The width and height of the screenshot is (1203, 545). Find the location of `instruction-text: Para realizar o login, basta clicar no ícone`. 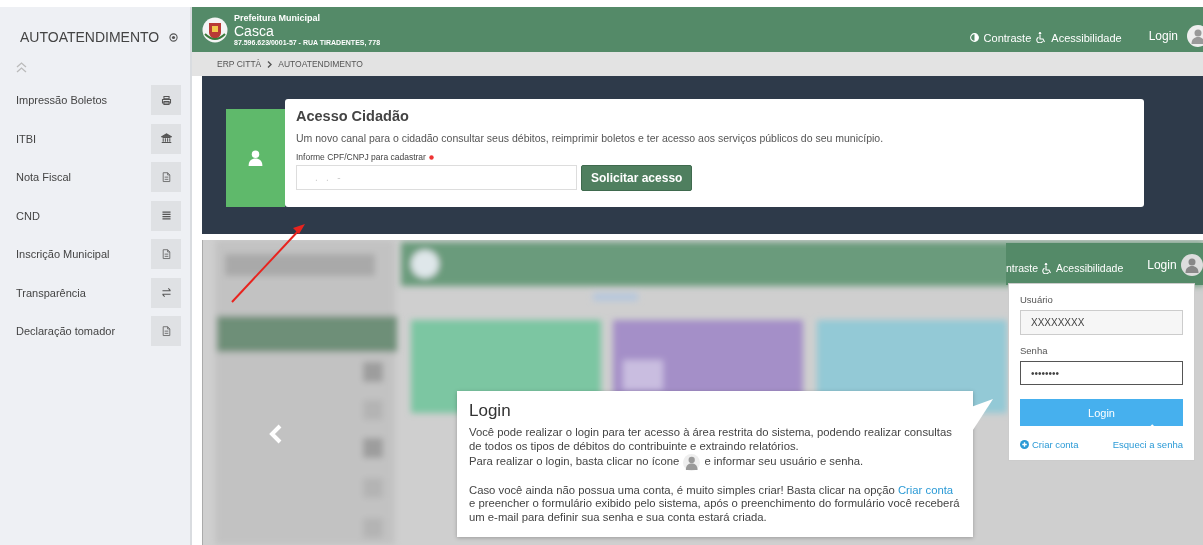

instruction-text: Para realizar o login, basta clicar no ícone is located at coordinates (574, 462).